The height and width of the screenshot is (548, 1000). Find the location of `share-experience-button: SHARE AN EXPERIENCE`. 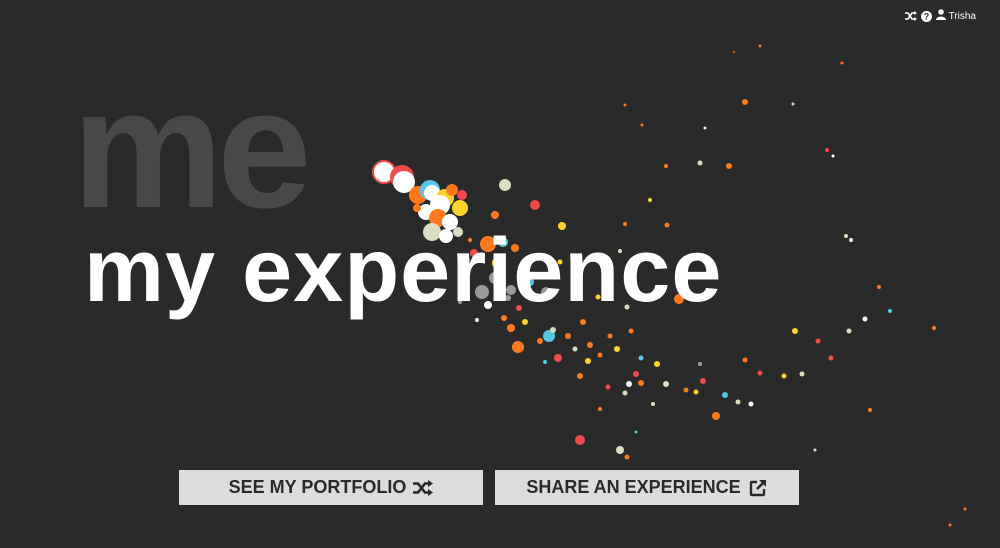

share-experience-button: SHARE AN EXPERIENCE is located at coordinates (647, 487).